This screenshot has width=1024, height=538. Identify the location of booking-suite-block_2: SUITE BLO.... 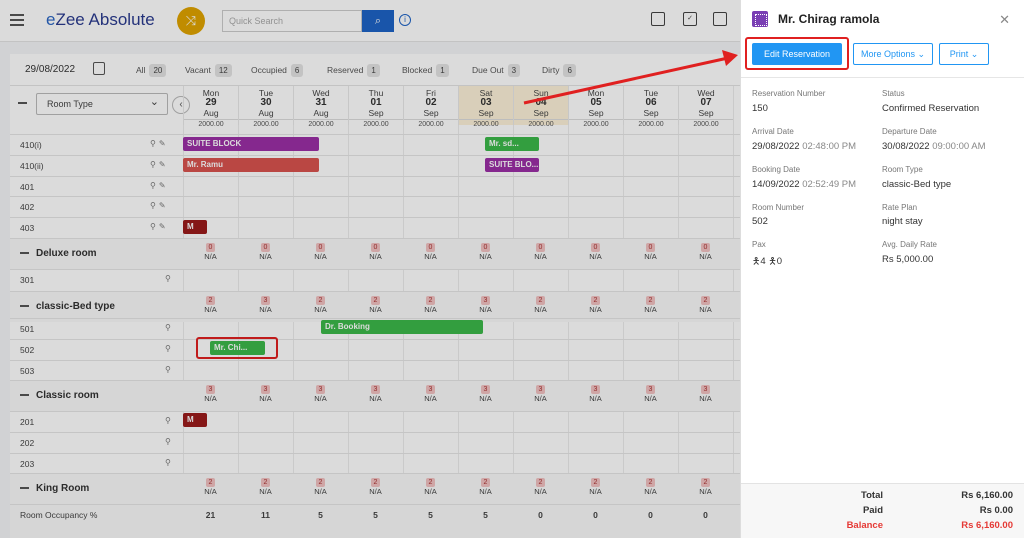
(512, 165).